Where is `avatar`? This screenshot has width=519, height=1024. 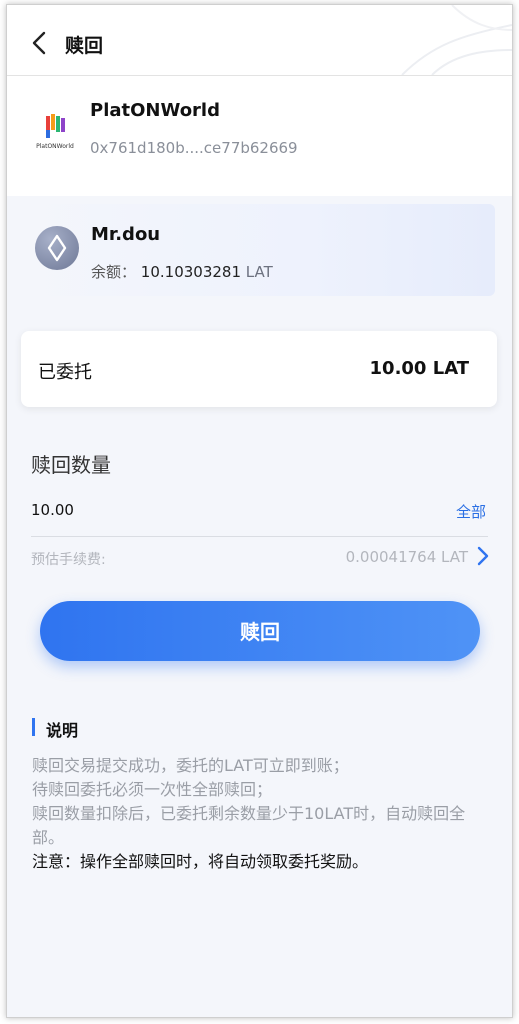 avatar is located at coordinates (57, 248).